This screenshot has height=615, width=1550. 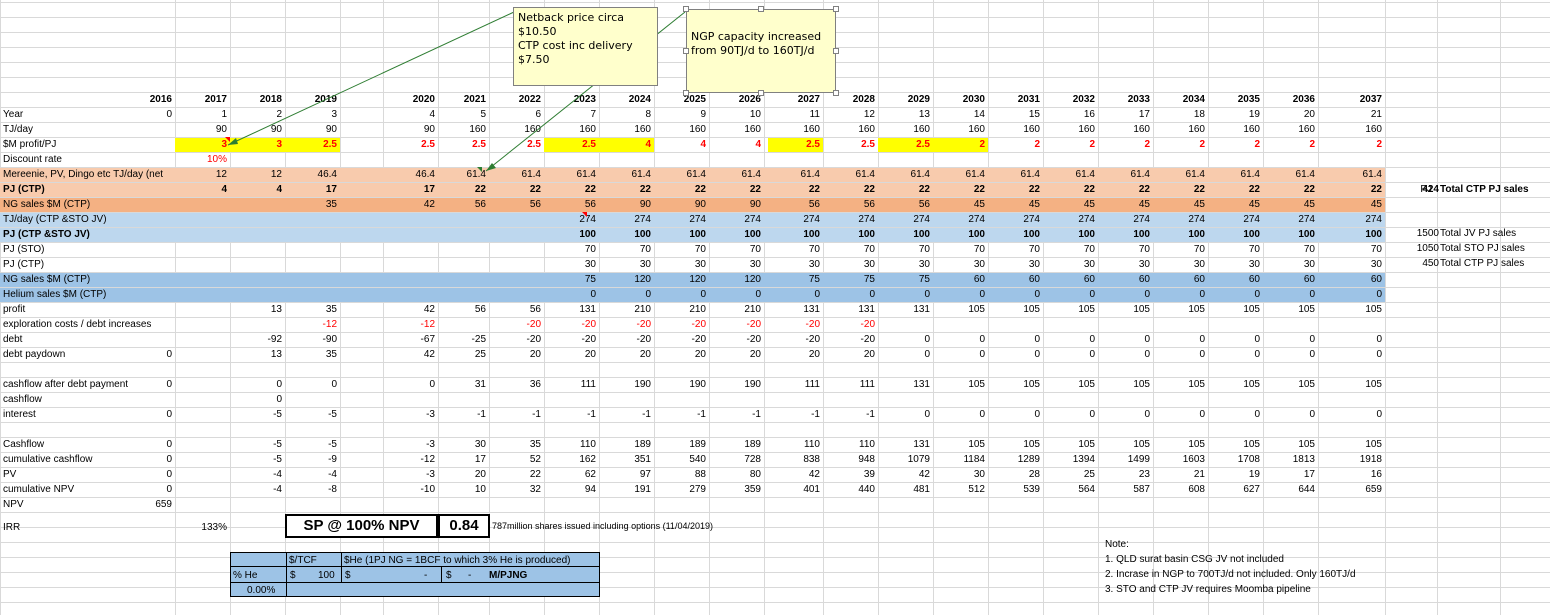 What do you see at coordinates (681, 489) in the screenshot?
I see `data-cell: 279` at bounding box center [681, 489].